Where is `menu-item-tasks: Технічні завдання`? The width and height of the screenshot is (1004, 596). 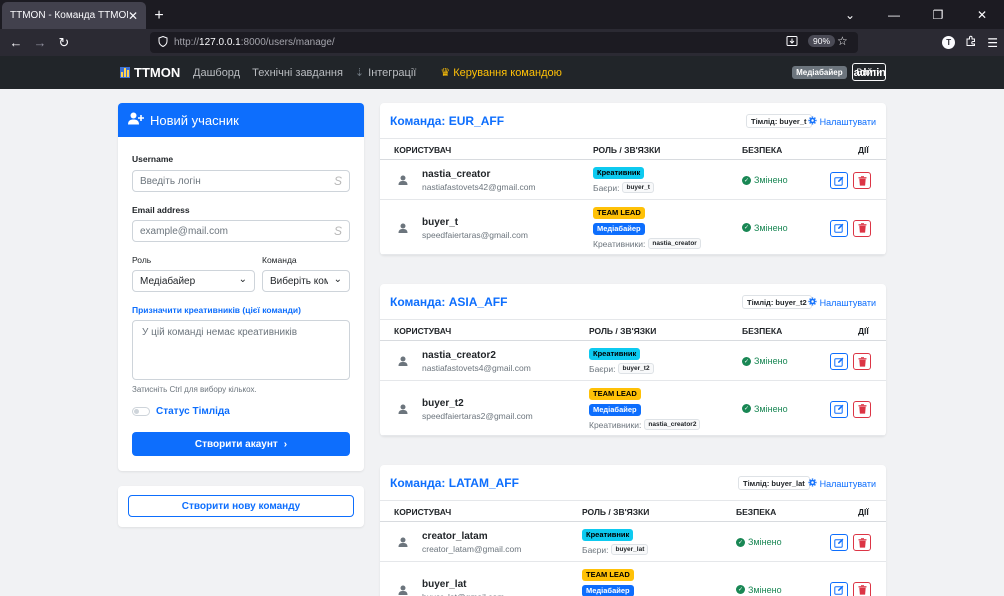
menu-item-tasks: Технічні завдання is located at coordinates (297, 73).